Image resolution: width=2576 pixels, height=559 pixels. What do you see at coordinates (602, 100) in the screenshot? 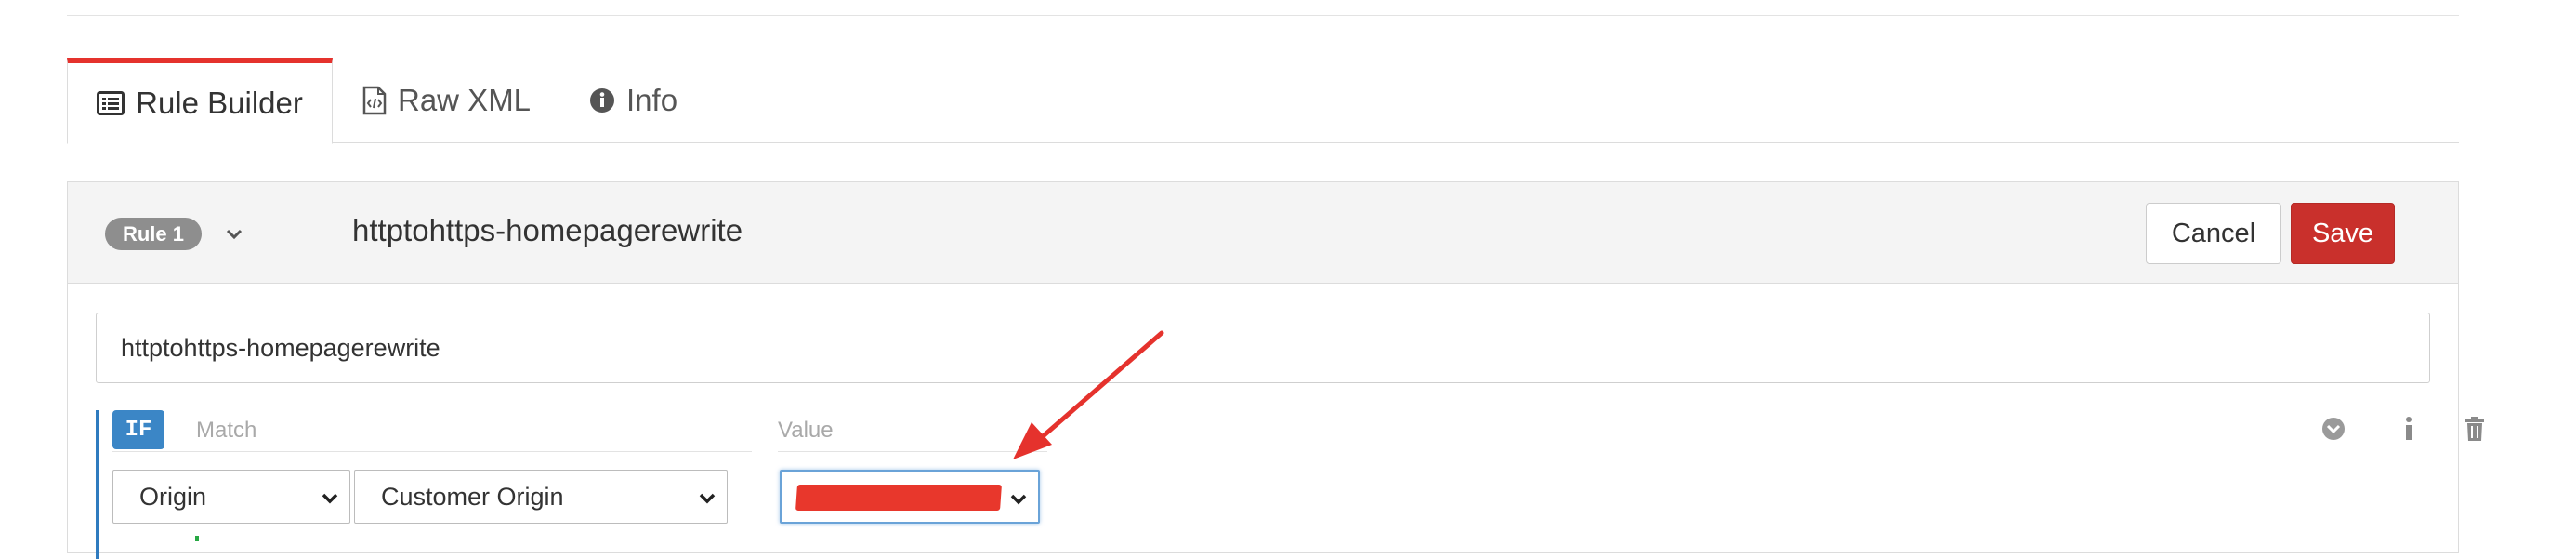
I see `info-circle-icon` at bounding box center [602, 100].